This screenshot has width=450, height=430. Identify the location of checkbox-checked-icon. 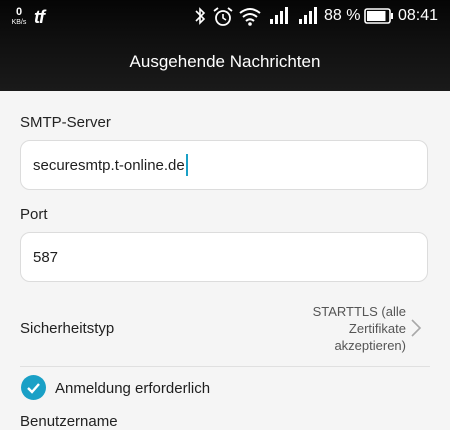
(33, 387).